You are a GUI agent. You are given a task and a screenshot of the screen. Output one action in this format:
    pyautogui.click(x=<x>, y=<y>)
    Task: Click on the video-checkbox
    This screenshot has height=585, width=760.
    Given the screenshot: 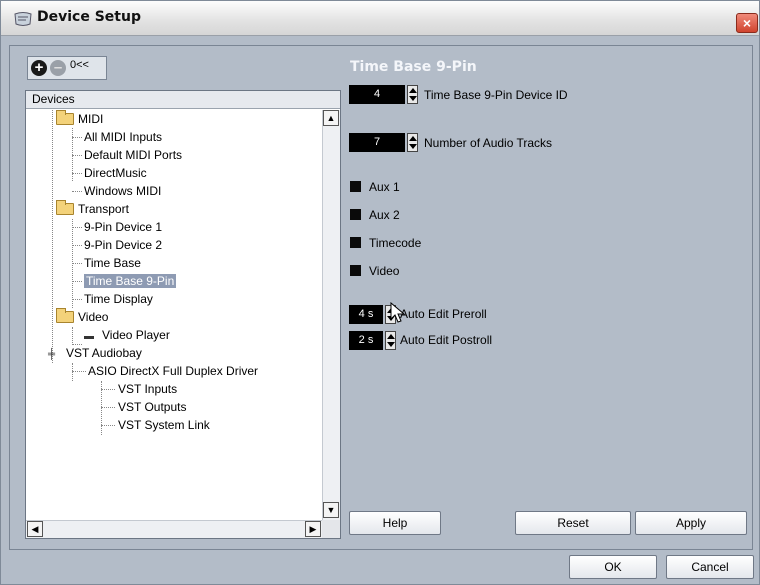 What is the action you would take?
    pyautogui.click(x=355, y=270)
    